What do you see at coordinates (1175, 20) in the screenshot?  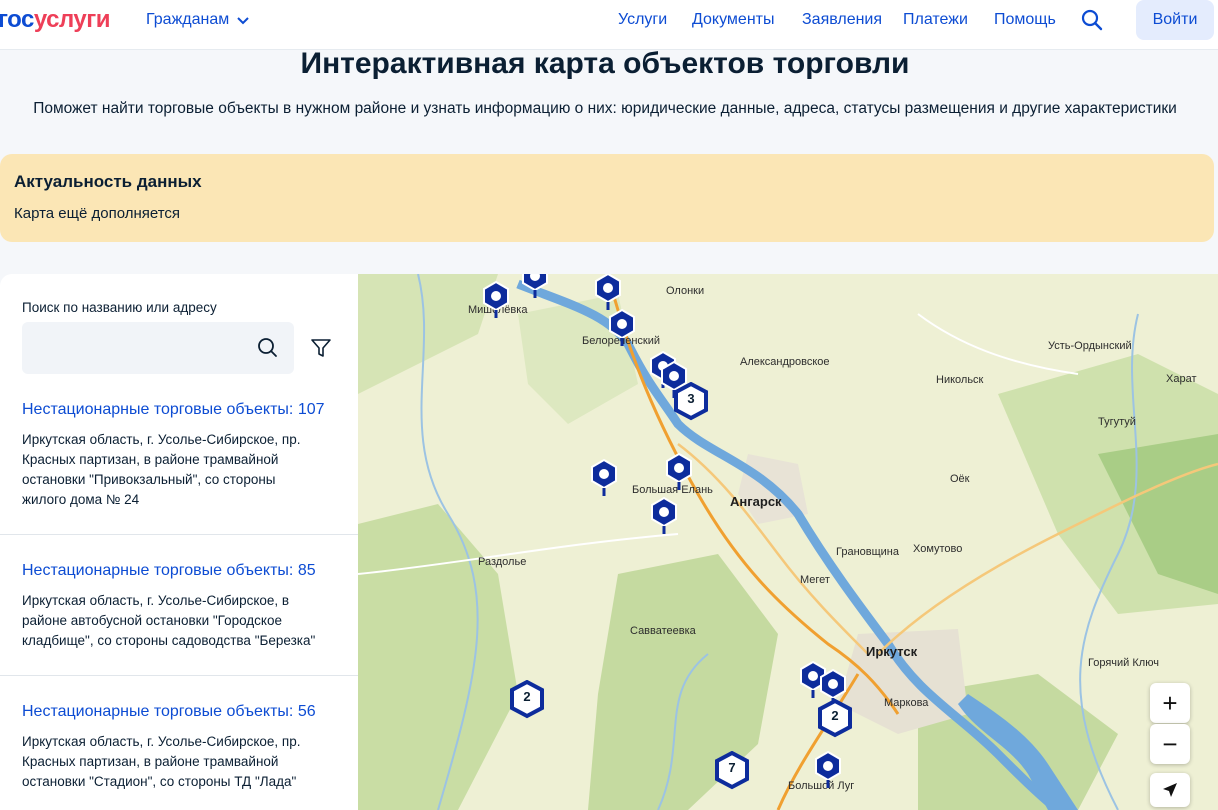 I see `login-button: Войти` at bounding box center [1175, 20].